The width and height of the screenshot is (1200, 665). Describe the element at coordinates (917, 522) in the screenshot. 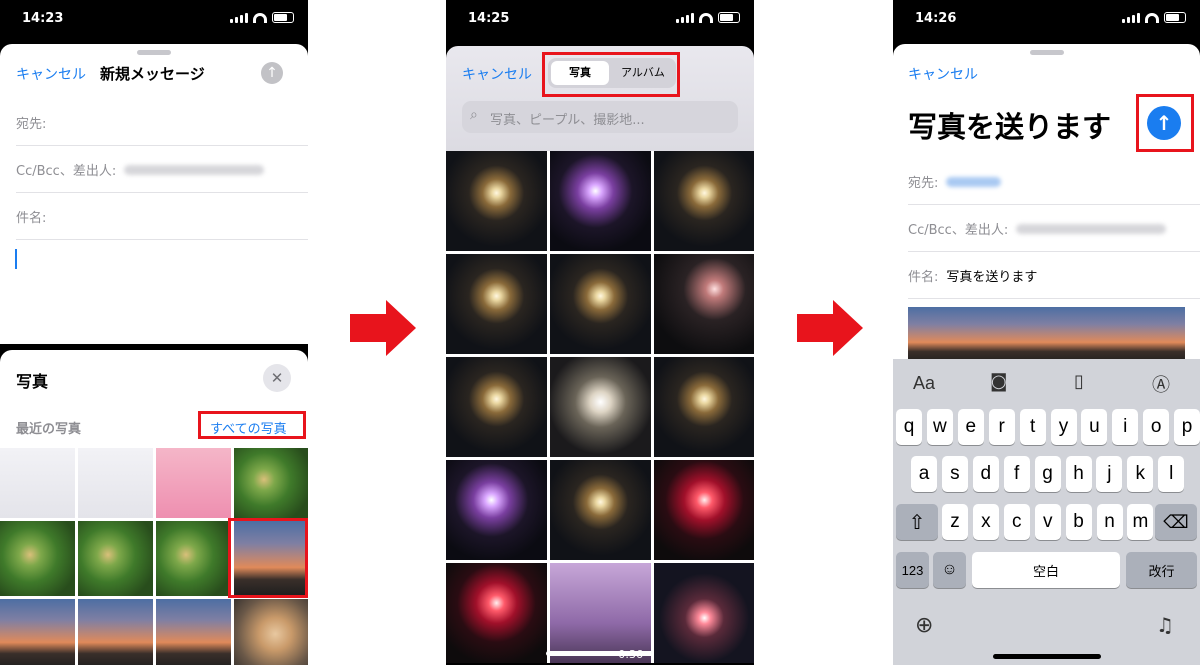

I see `shift-key: ⇧` at that location.